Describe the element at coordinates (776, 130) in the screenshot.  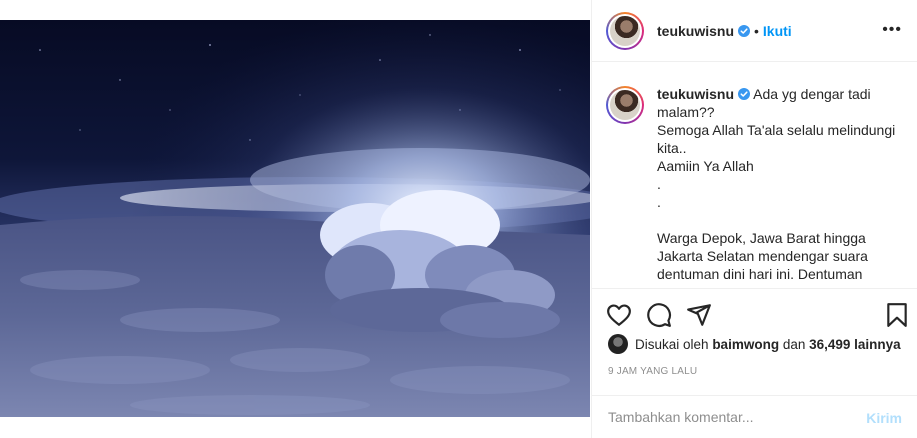
I see `caption-line: Semoga Allah Ta'ala selalu melindungi` at that location.